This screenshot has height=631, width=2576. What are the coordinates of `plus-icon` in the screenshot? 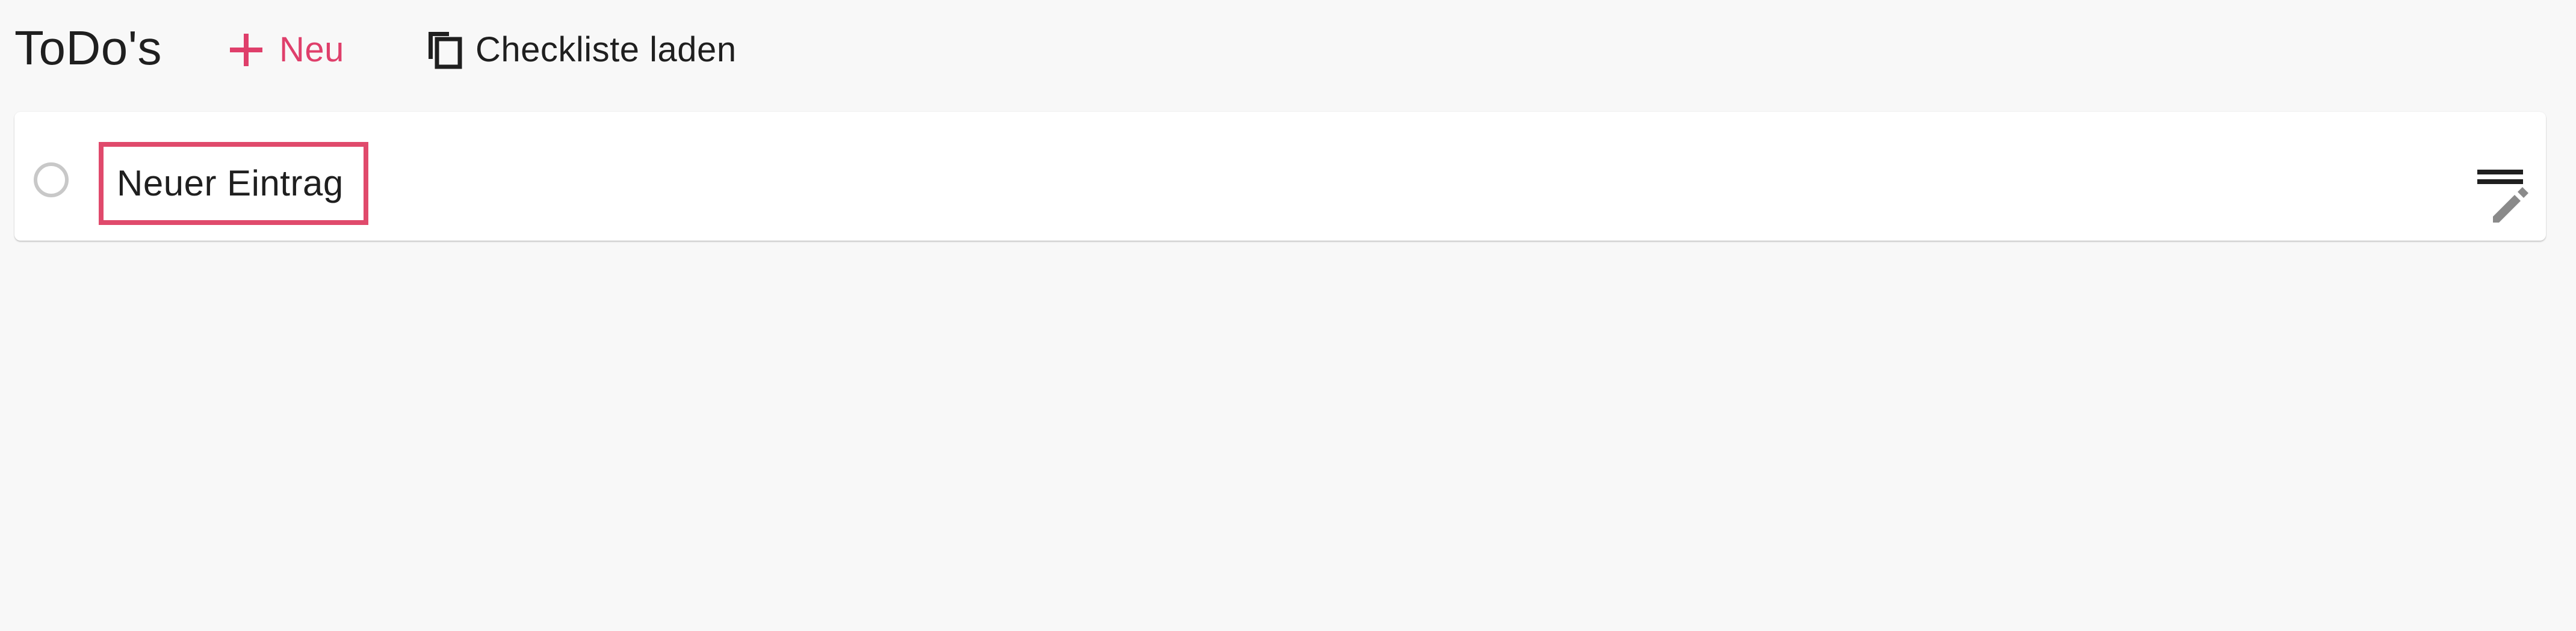 It's located at (246, 50).